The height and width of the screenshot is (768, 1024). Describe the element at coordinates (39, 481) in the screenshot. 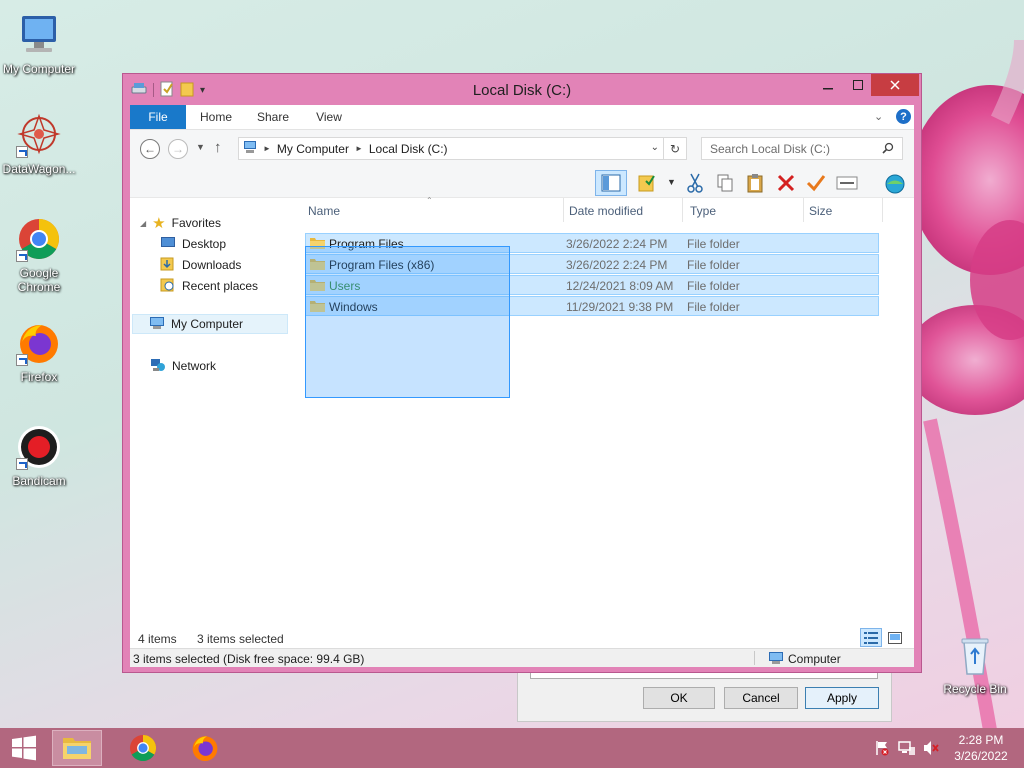

I see `desktop-icon-label: Bandicam` at that location.